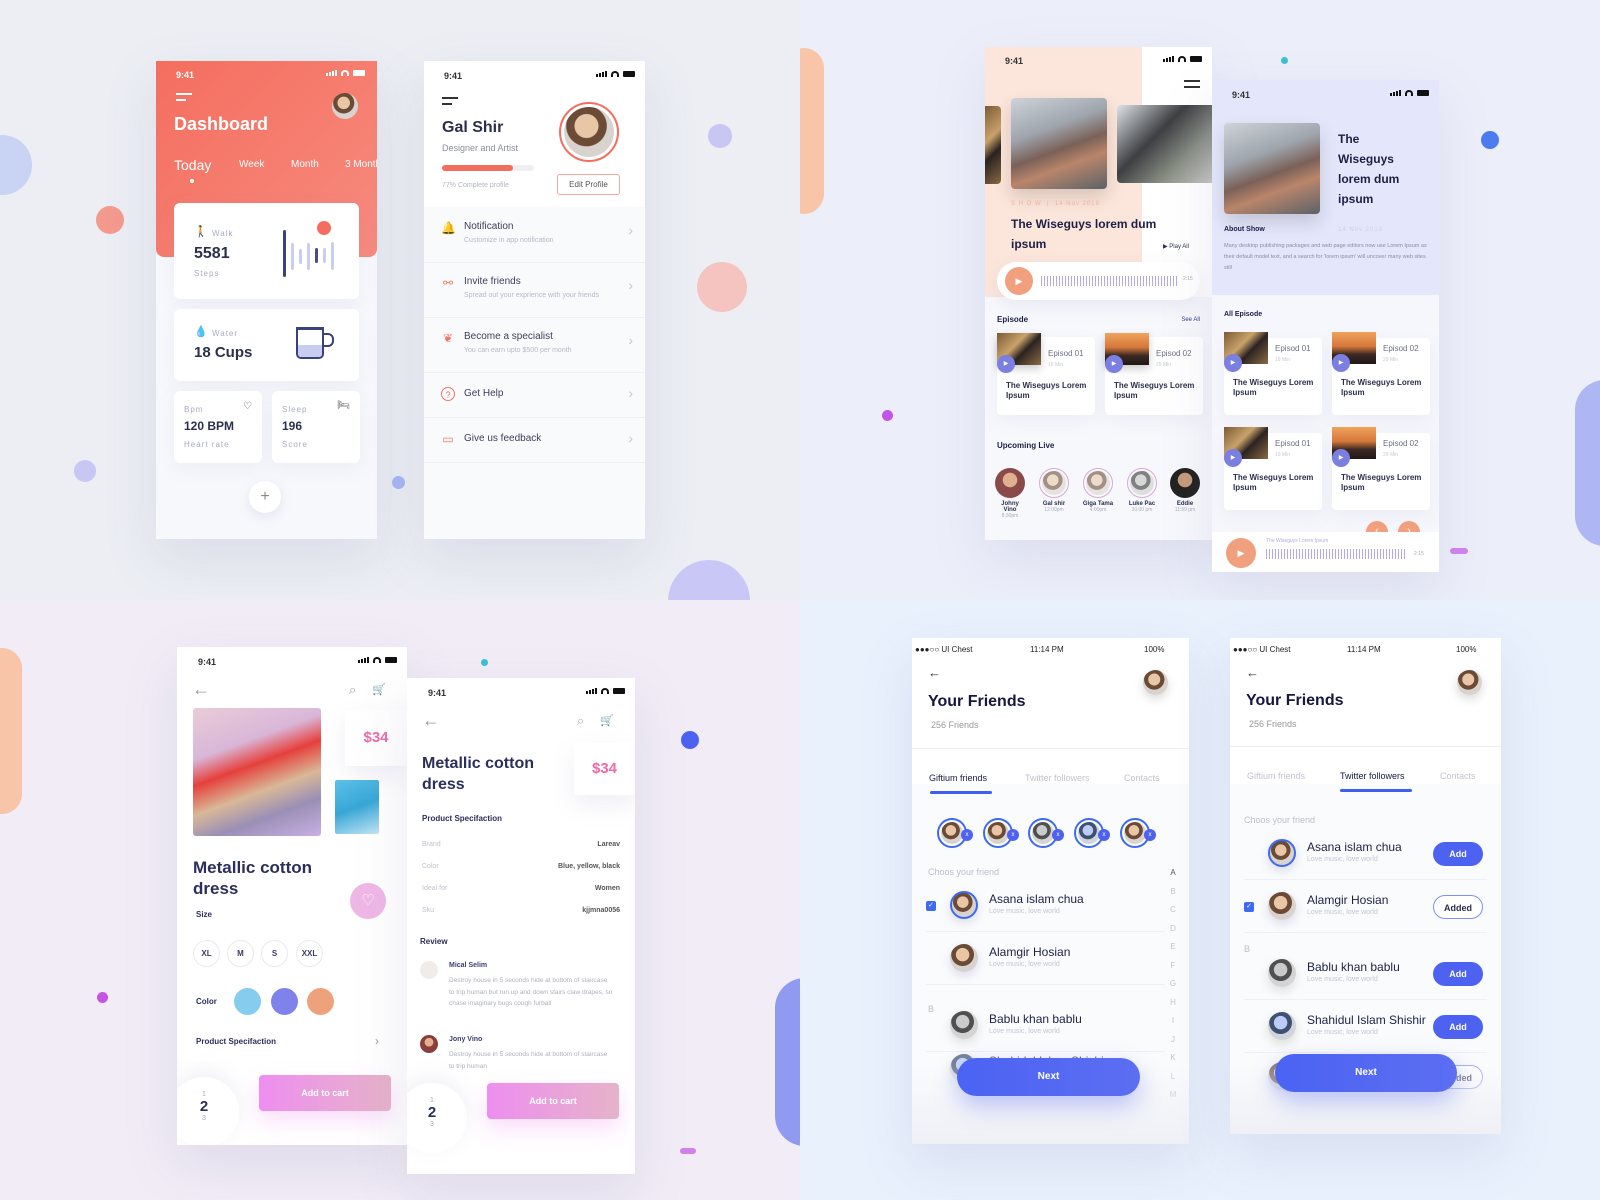 The width and height of the screenshot is (1600, 1200). I want to click on show-cover-prev, so click(993, 145).